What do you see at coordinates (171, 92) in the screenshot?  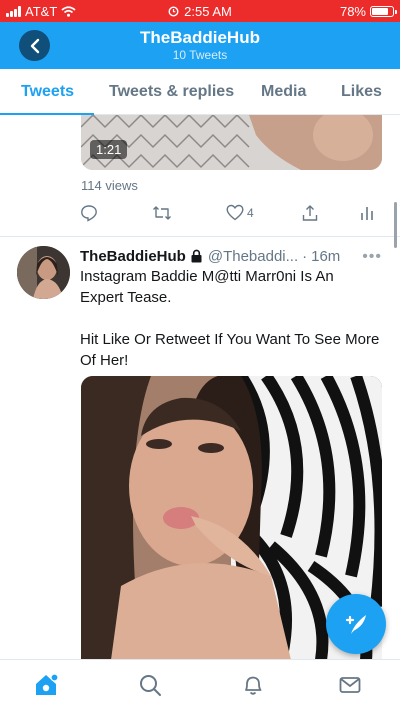 I see `tab-tweets-and-replies: Tweets & replies` at bounding box center [171, 92].